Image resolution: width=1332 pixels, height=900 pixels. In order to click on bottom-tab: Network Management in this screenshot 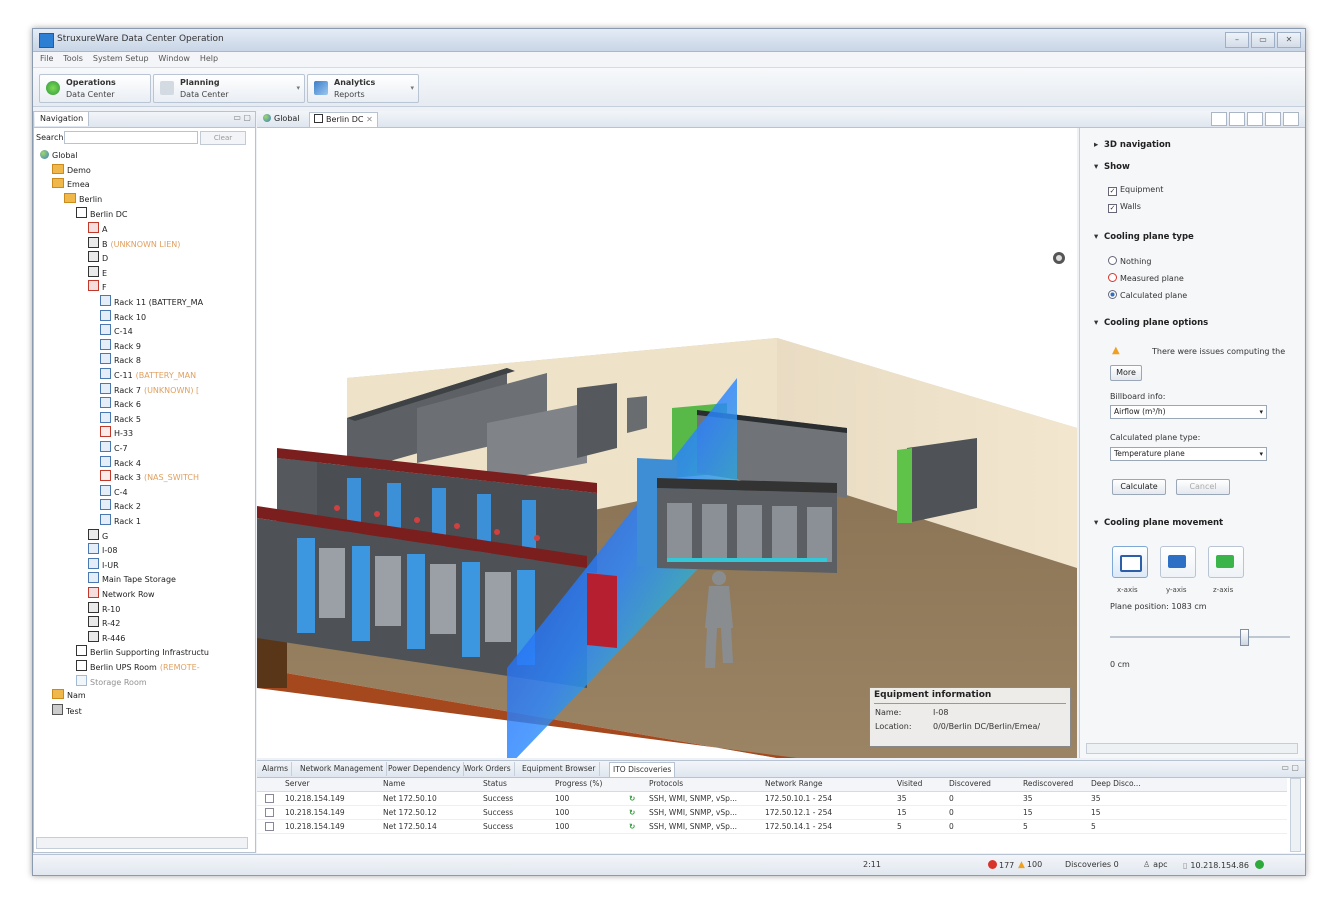, I will do `click(342, 769)`.